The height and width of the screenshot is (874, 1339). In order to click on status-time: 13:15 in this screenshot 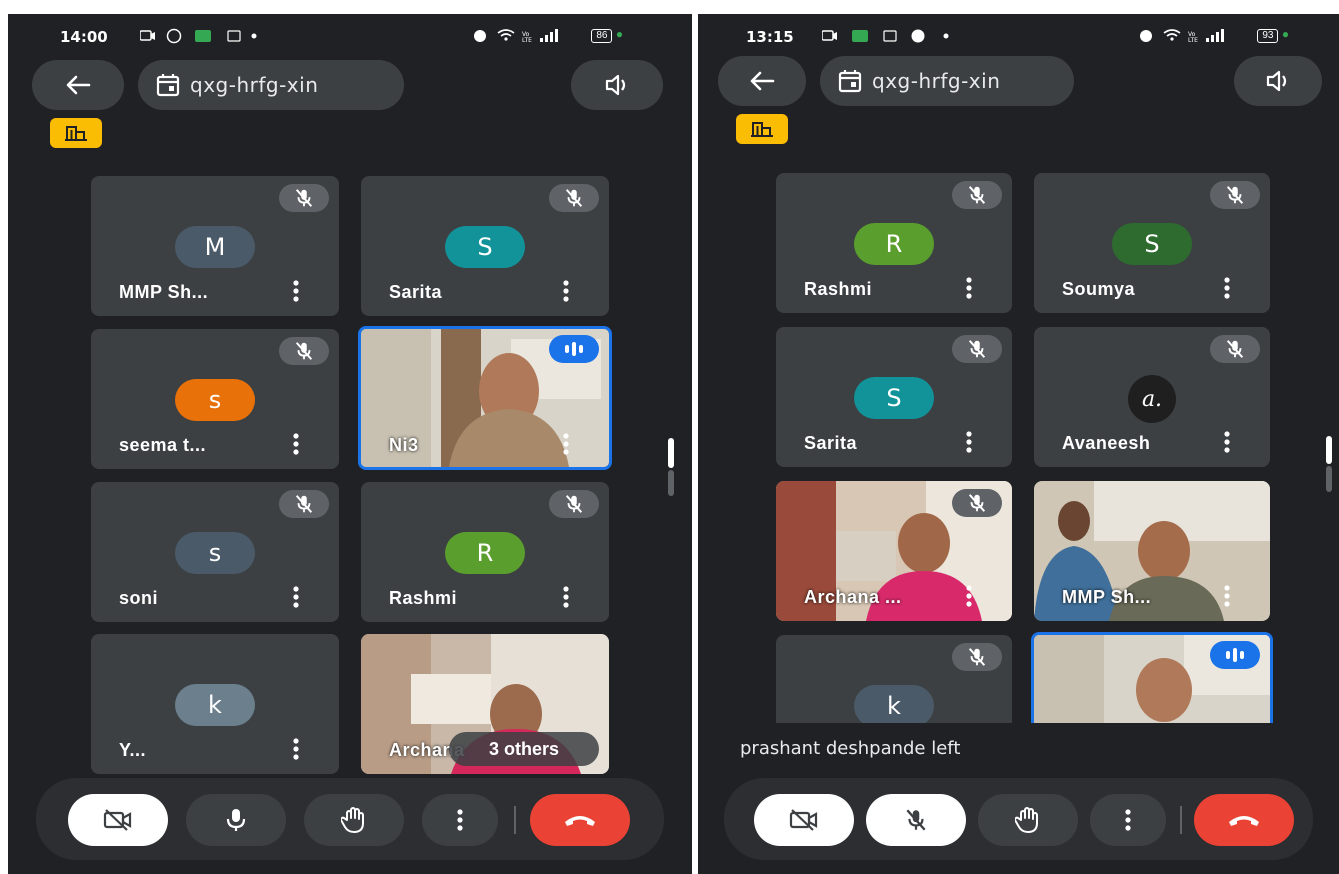, I will do `click(770, 37)`.